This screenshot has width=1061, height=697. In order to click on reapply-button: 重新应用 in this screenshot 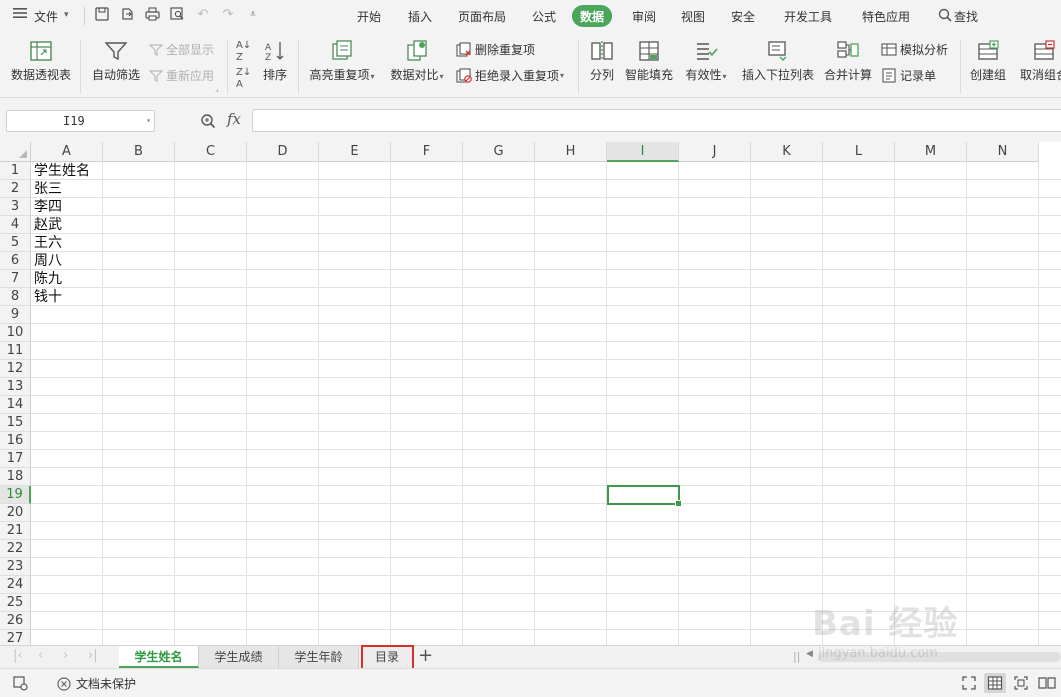, I will do `click(181, 75)`.